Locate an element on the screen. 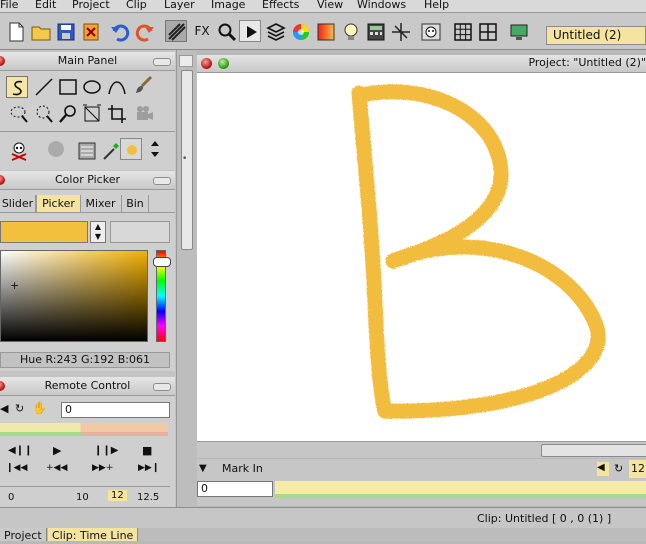 Image resolution: width=646 pixels, height=544 pixels. grid-split-icon is located at coordinates (487, 31).